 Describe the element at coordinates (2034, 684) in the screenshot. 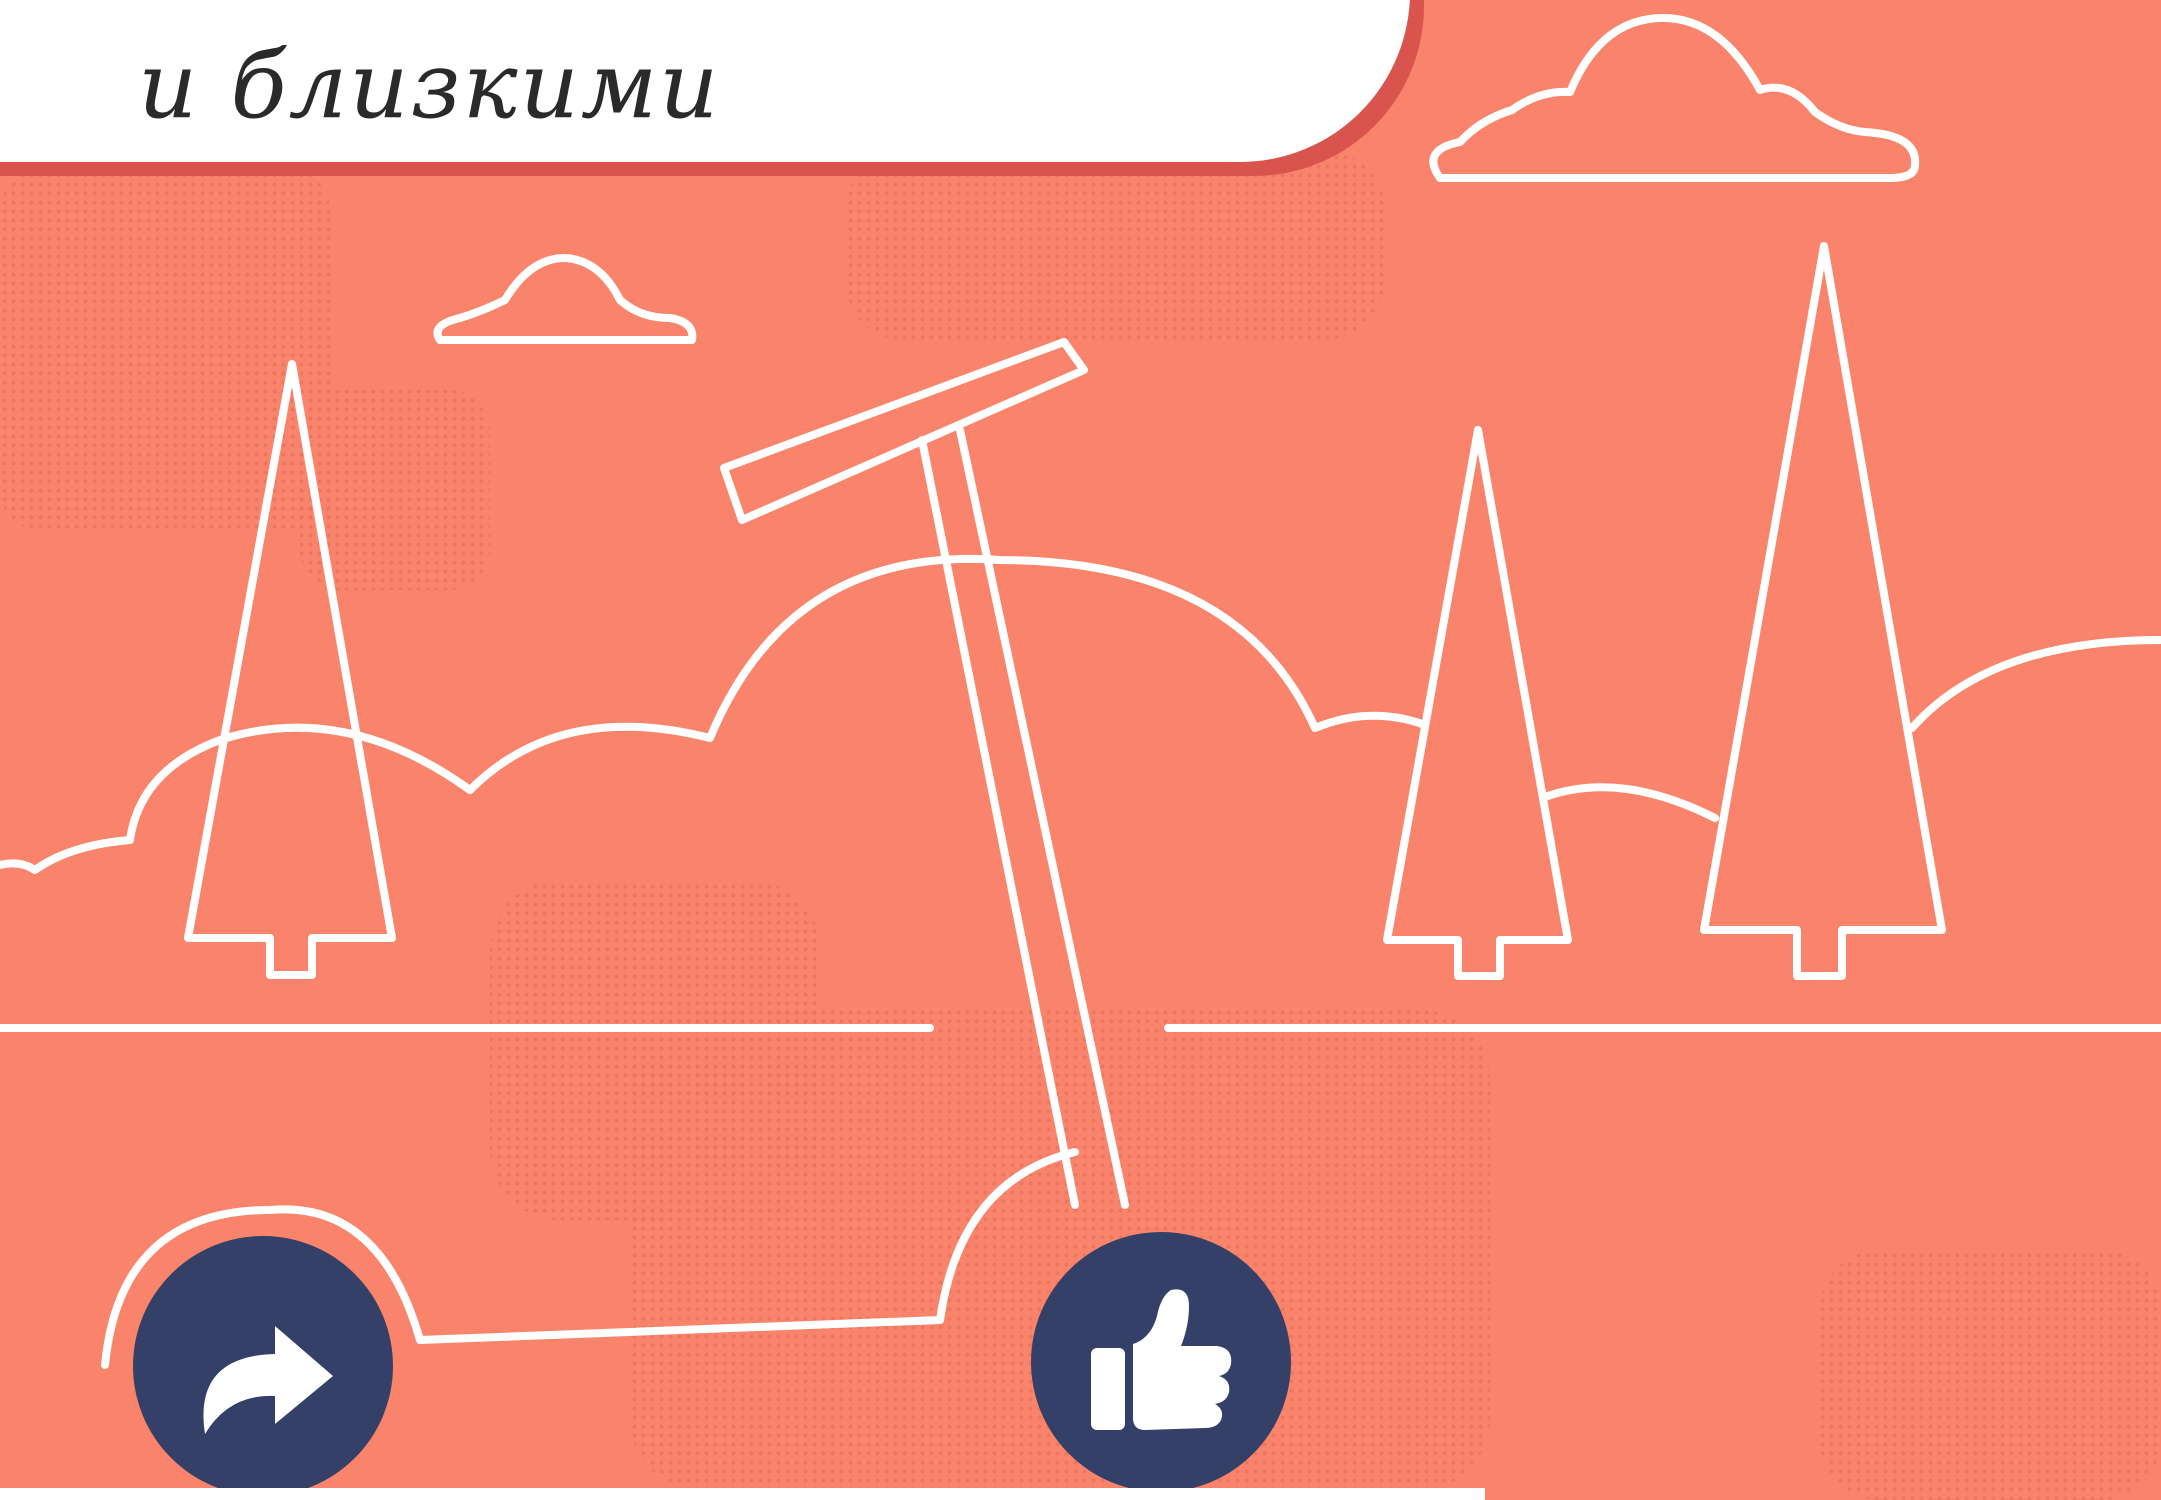

I see `hill-far-right` at that location.